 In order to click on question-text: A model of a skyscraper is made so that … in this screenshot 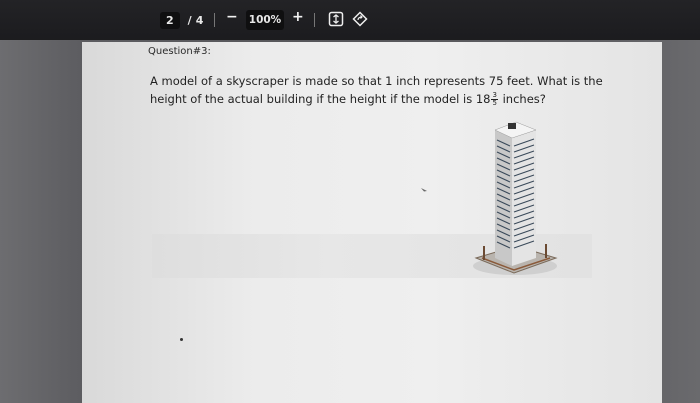, I will do `click(380, 90)`.